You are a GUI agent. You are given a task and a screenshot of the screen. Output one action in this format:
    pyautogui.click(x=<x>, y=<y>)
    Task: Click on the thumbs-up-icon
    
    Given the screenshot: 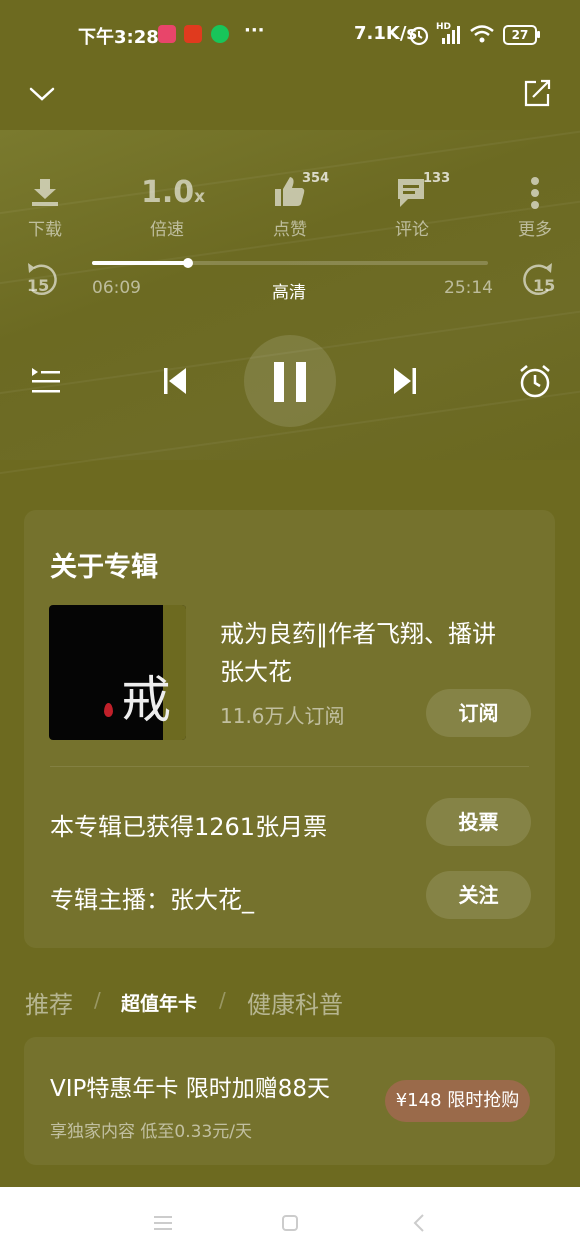 What is the action you would take?
    pyautogui.click(x=290, y=191)
    